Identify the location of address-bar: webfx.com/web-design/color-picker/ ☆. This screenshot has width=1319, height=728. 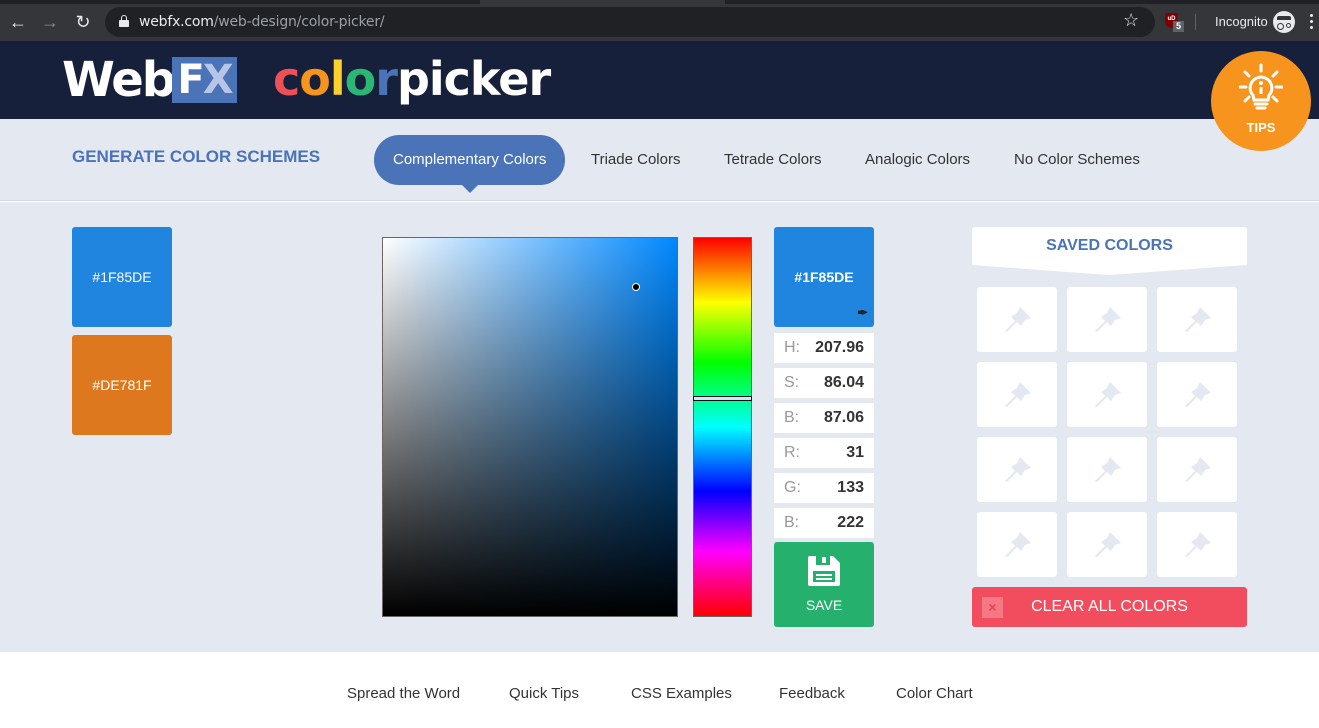
(630, 22).